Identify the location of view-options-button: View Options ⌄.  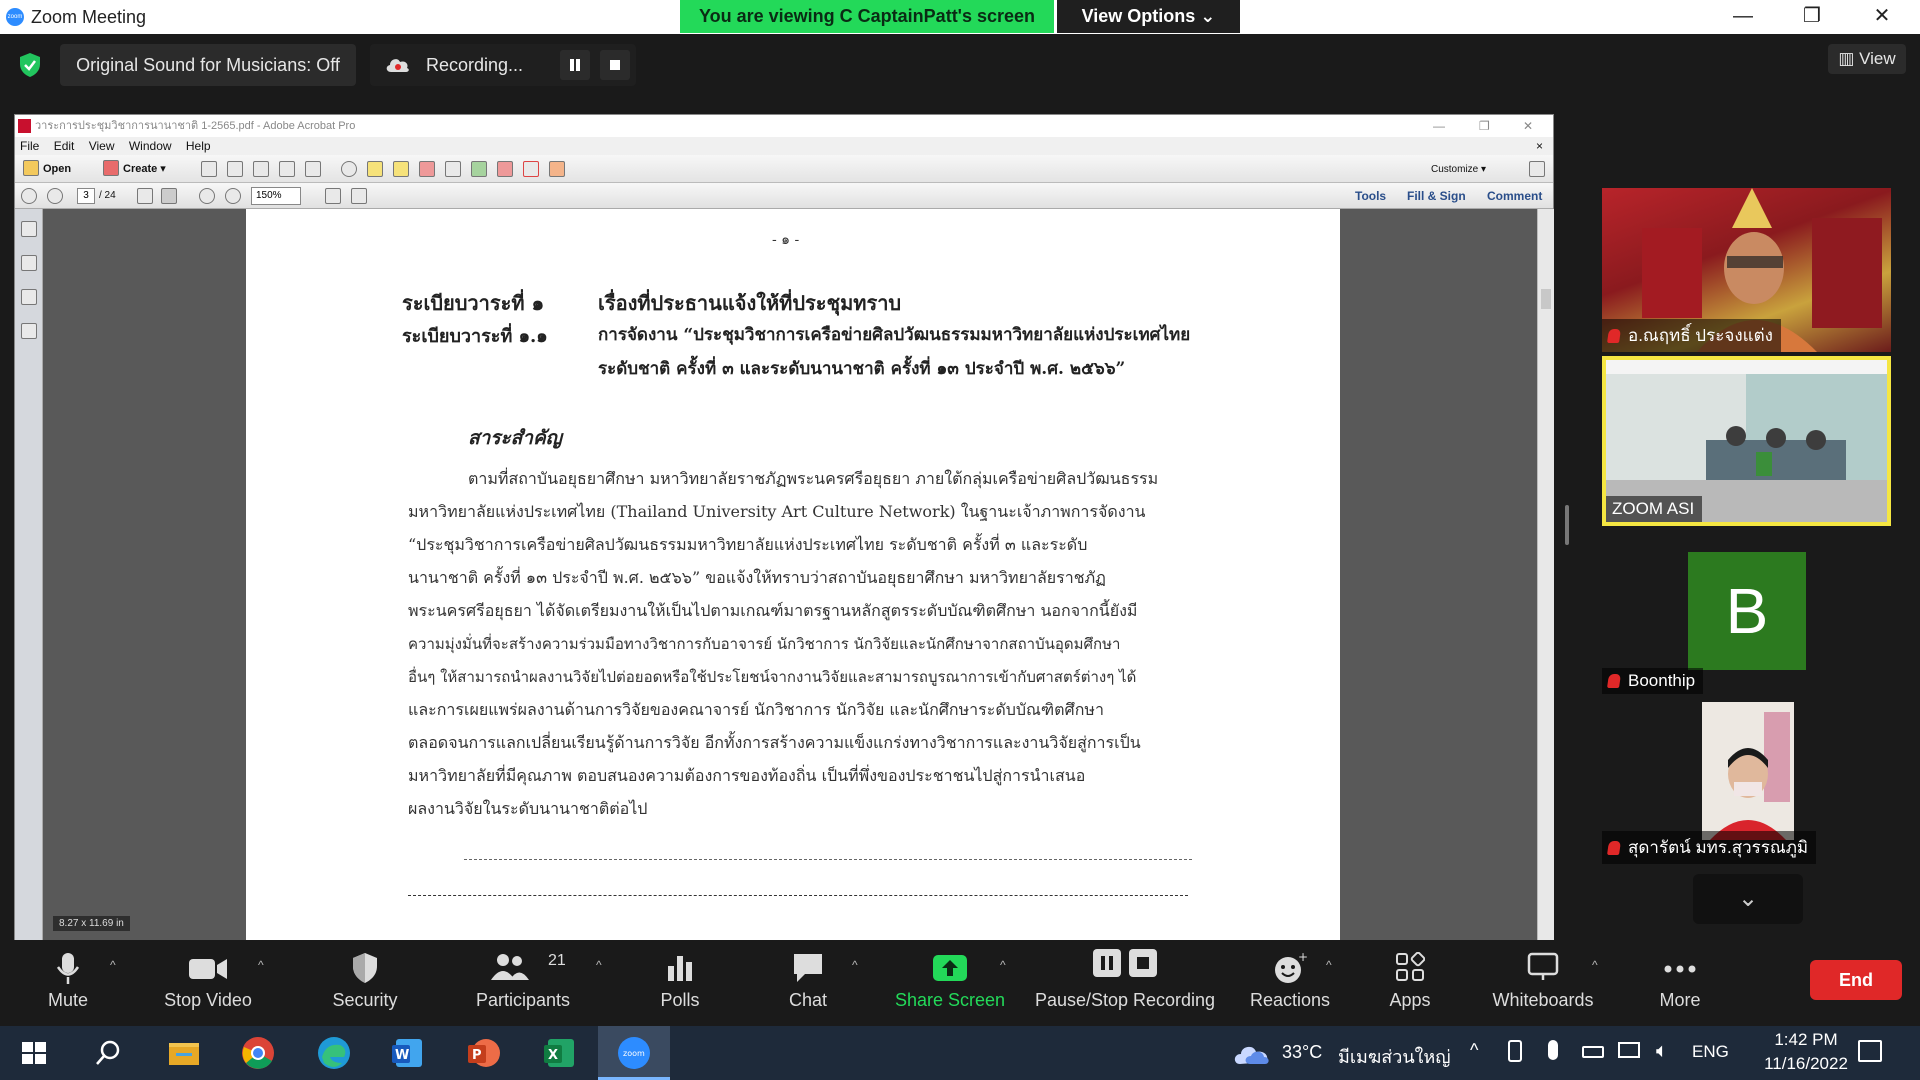
(1148, 16).